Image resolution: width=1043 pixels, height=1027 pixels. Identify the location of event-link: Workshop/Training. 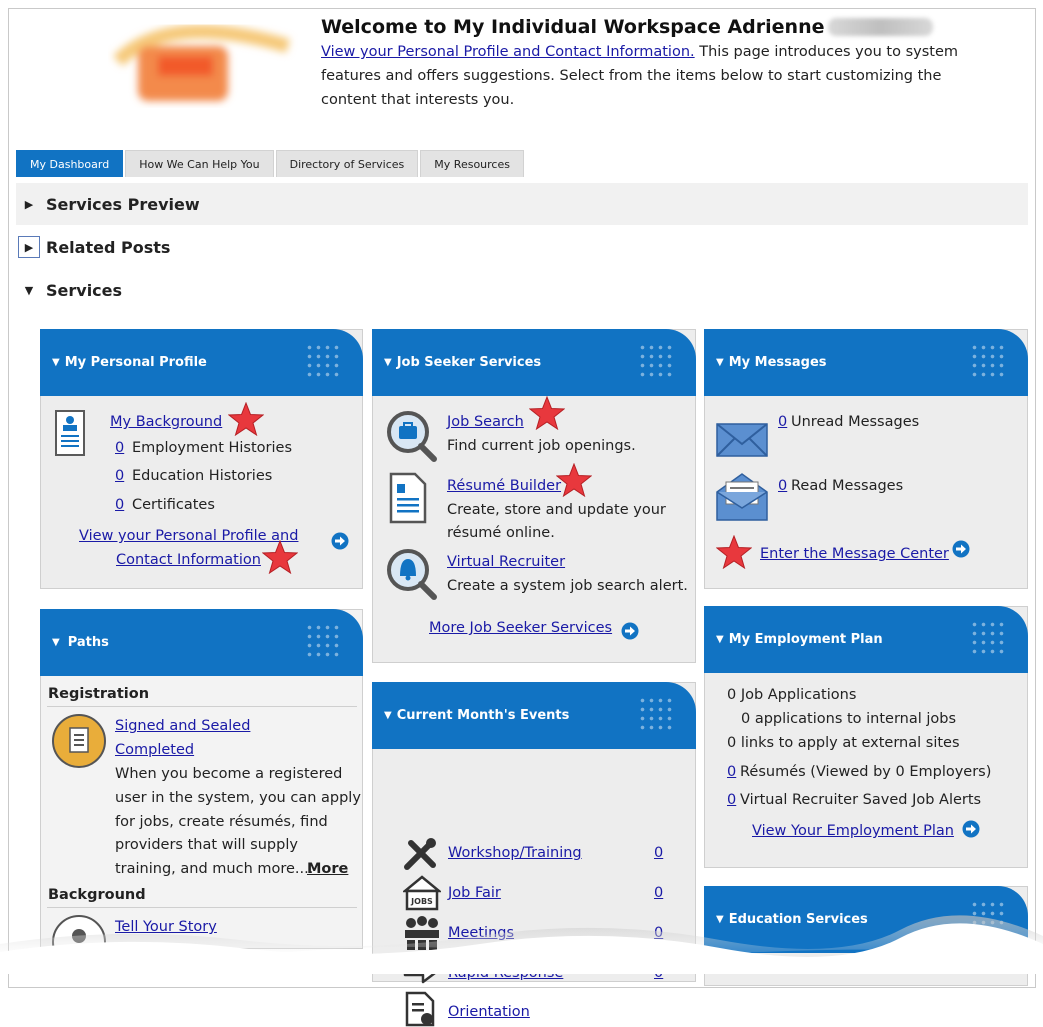
(515, 853).